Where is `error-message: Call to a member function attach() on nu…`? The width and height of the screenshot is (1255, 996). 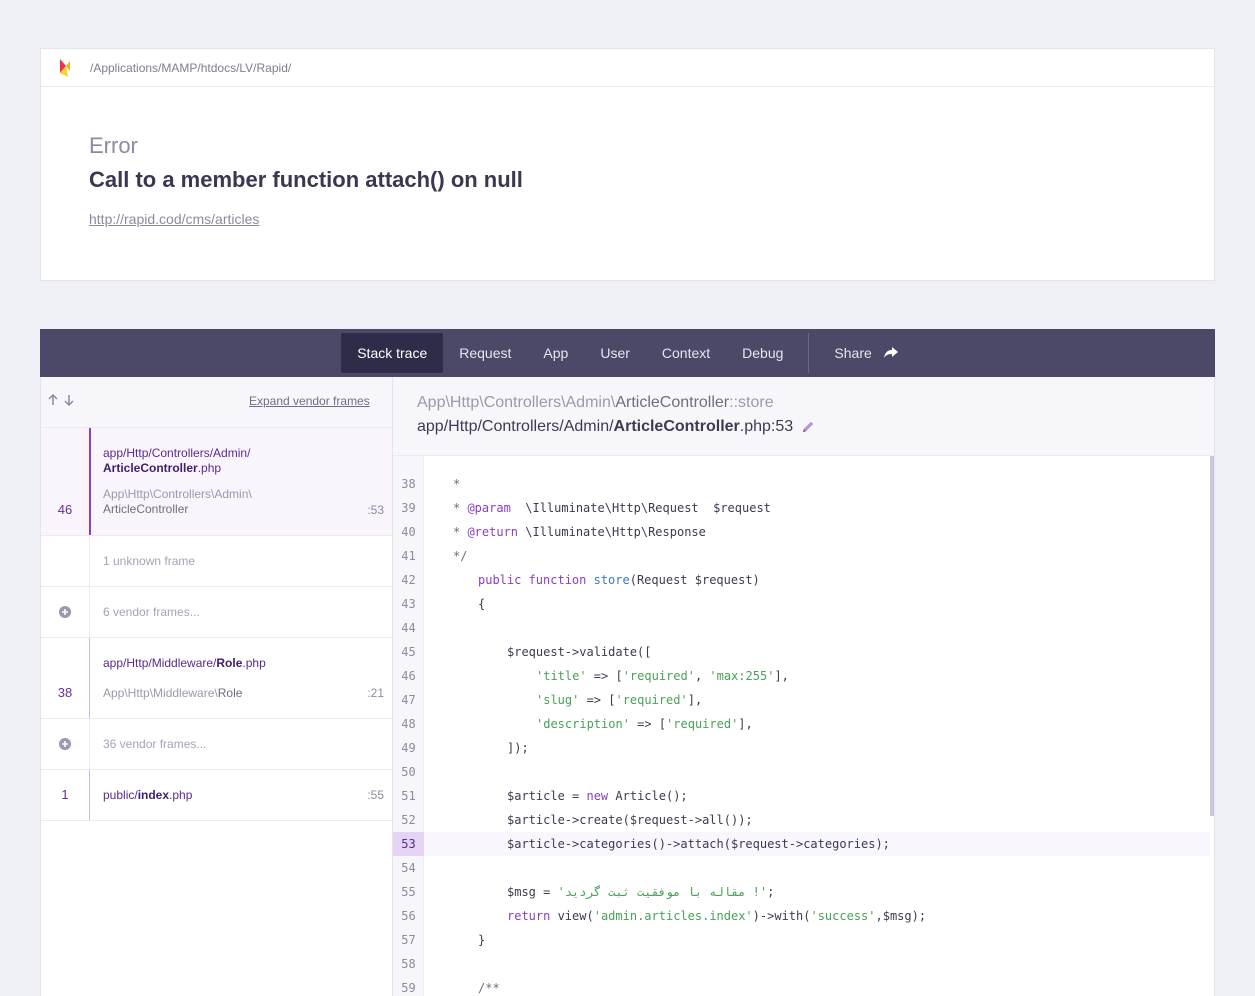 error-message: Call to a member function attach() on nu… is located at coordinates (306, 179).